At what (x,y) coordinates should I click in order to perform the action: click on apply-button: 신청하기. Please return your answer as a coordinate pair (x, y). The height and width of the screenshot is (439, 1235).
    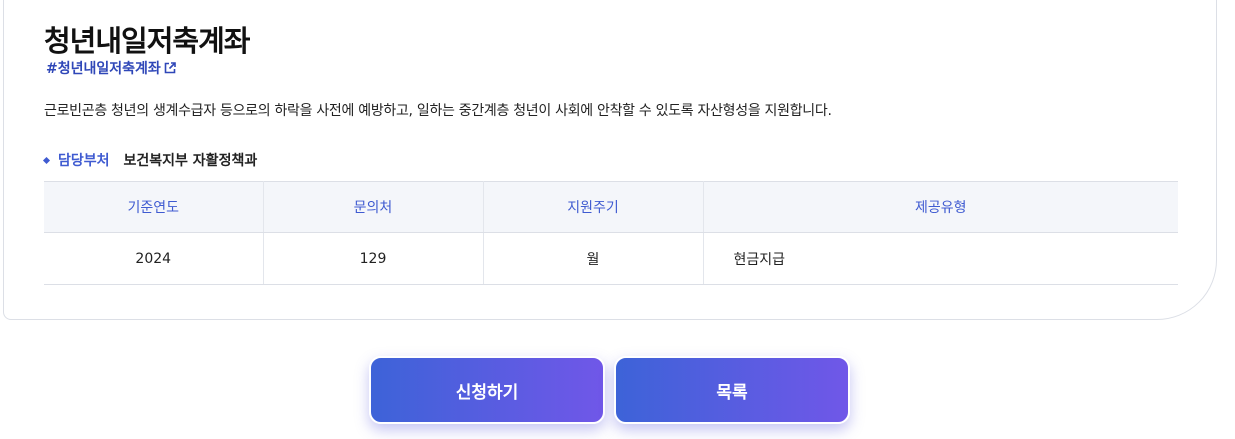
    Looking at the image, I should click on (487, 390).